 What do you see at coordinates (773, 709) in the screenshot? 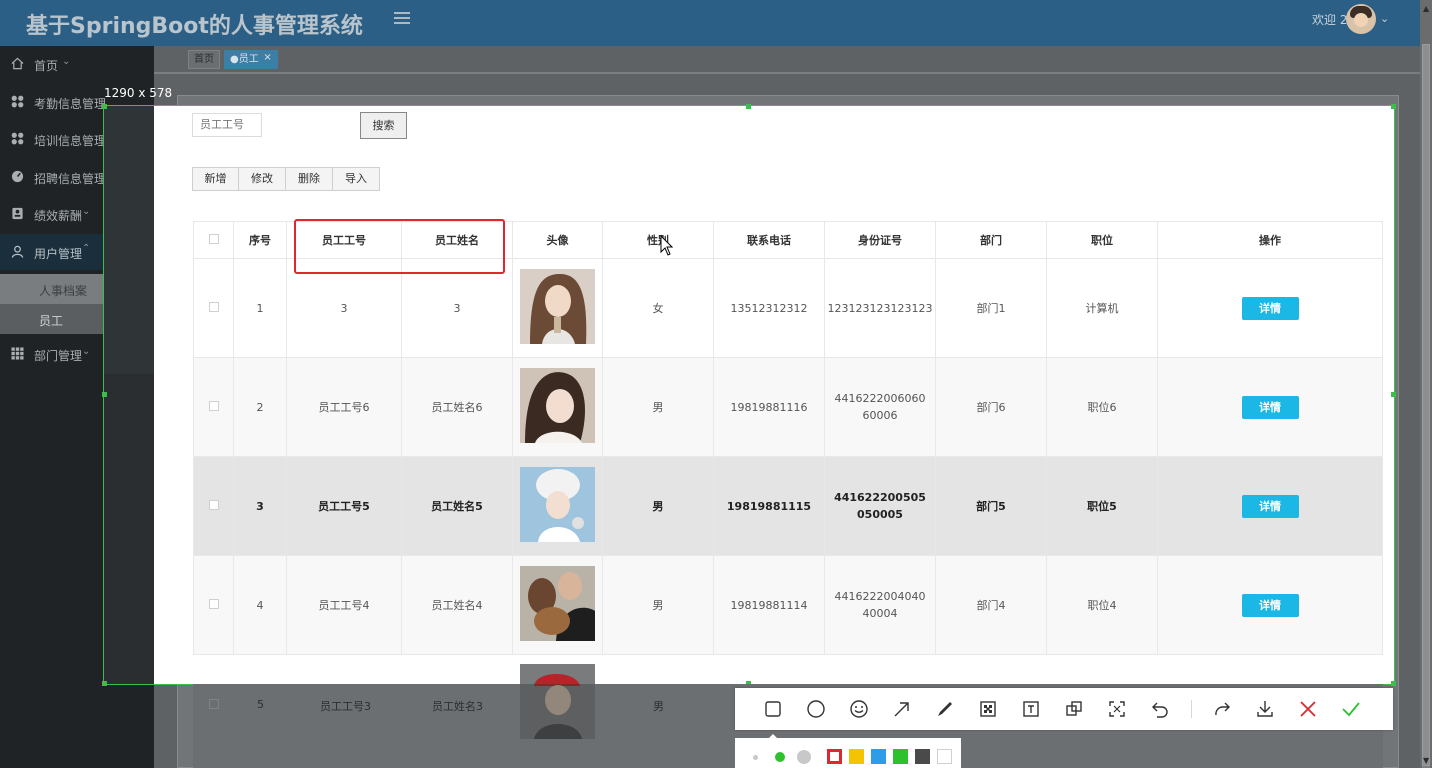
I see `rectangle-tool-icon` at bounding box center [773, 709].